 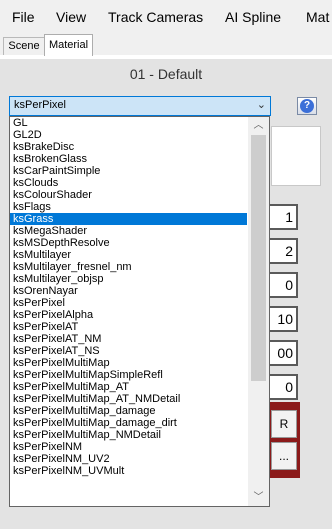 I want to click on shader-option: ksPerPixelNM_UVMult, so click(x=128, y=471).